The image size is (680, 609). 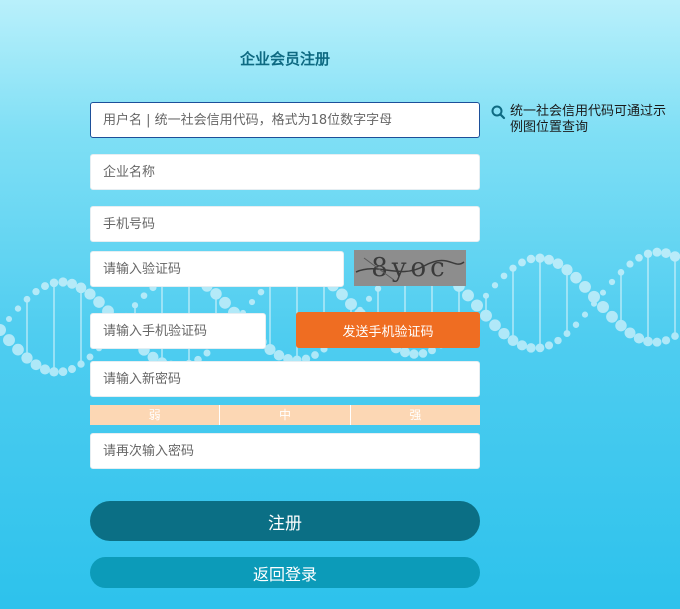 What do you see at coordinates (217, 269) in the screenshot?
I see `captcha-input` at bounding box center [217, 269].